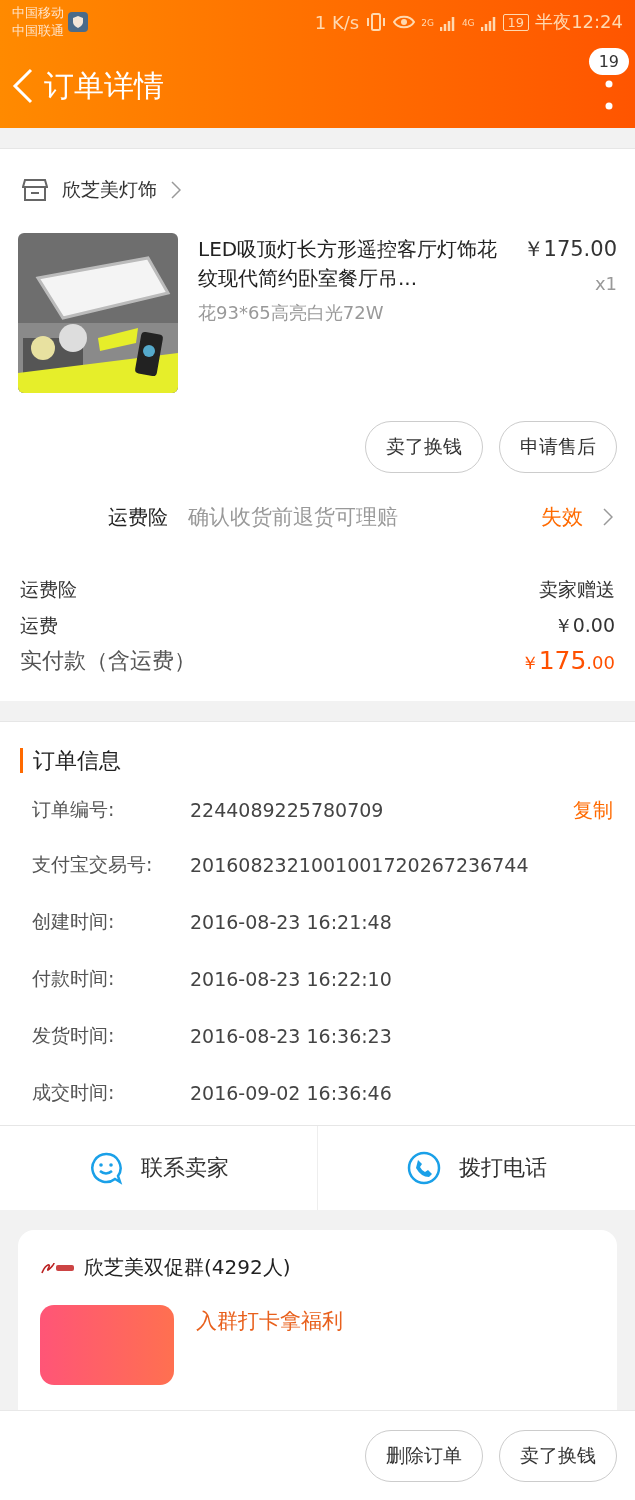 The image size is (635, 1500). I want to click on info-label: 支付宝交易号:, so click(93, 864).